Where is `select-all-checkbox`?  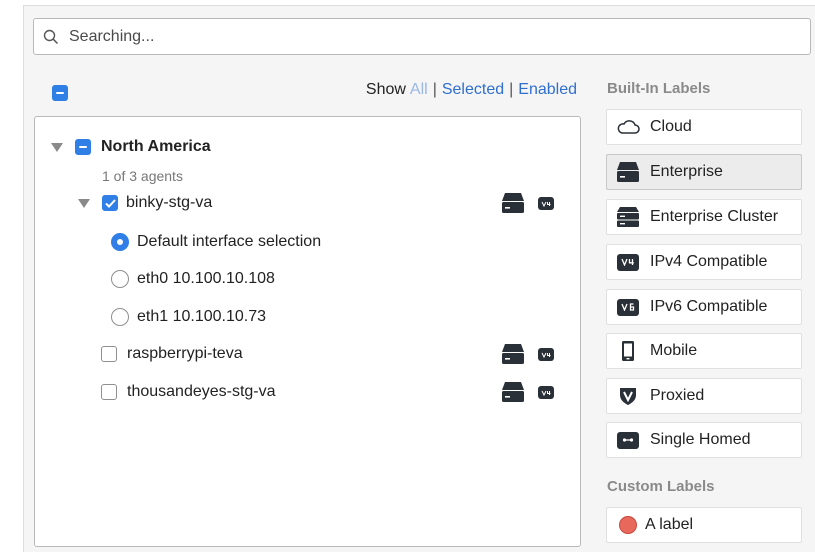
select-all-checkbox is located at coordinates (60, 93).